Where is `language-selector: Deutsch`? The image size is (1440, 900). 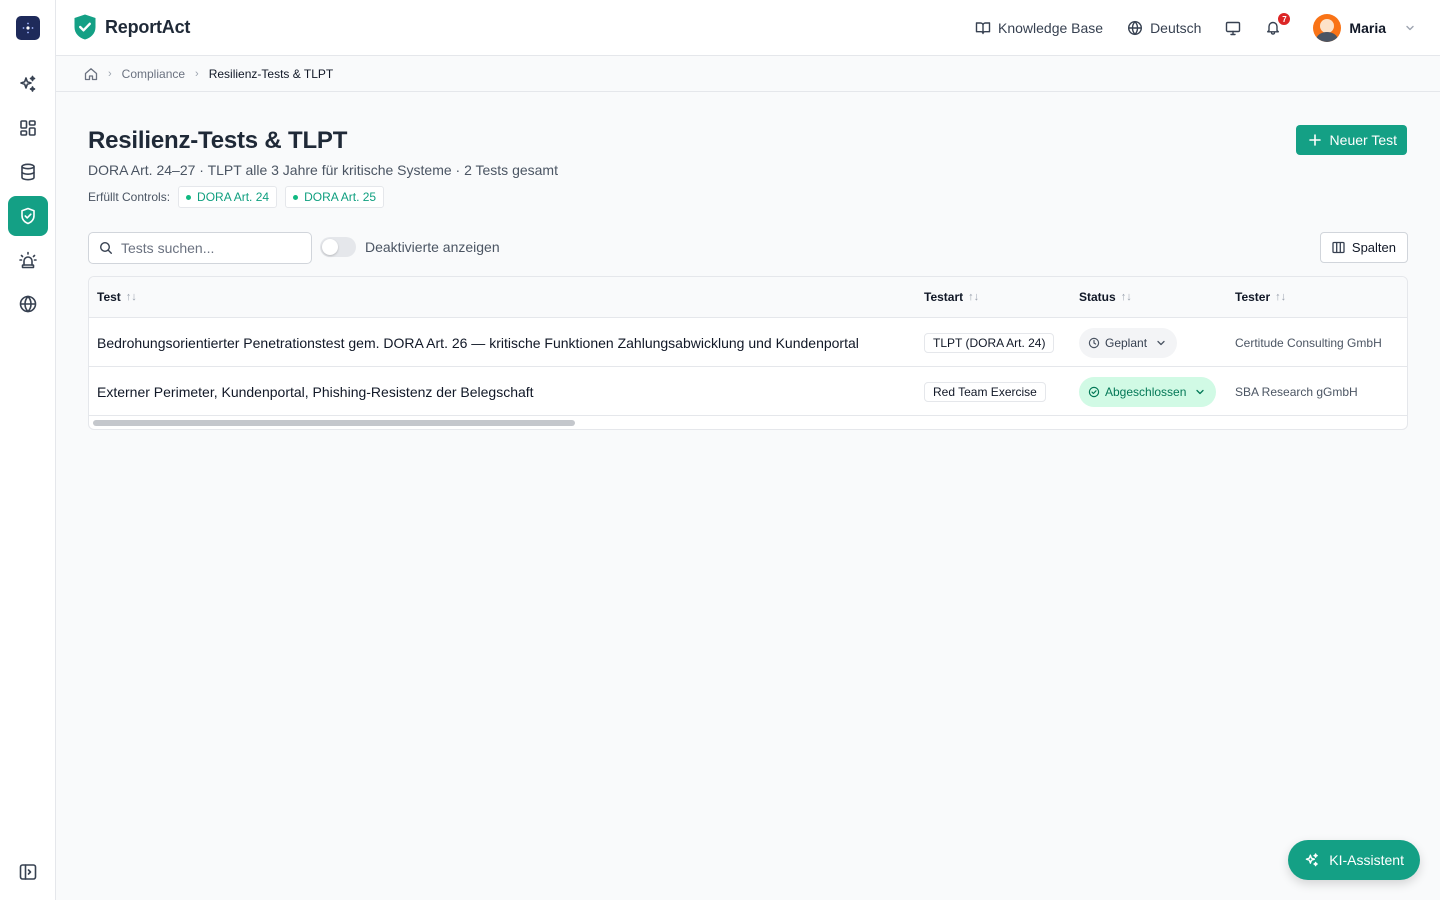
language-selector: Deutsch is located at coordinates (1164, 28).